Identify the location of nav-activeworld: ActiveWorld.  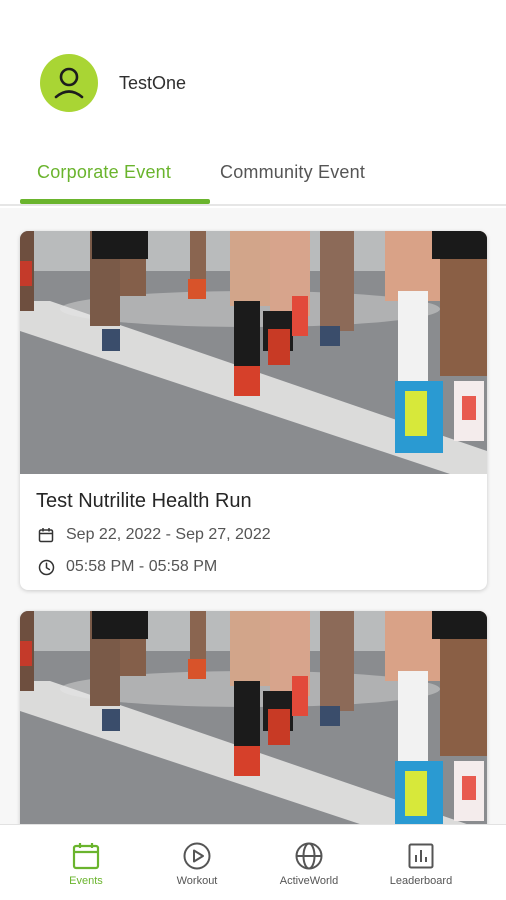
(309, 864).